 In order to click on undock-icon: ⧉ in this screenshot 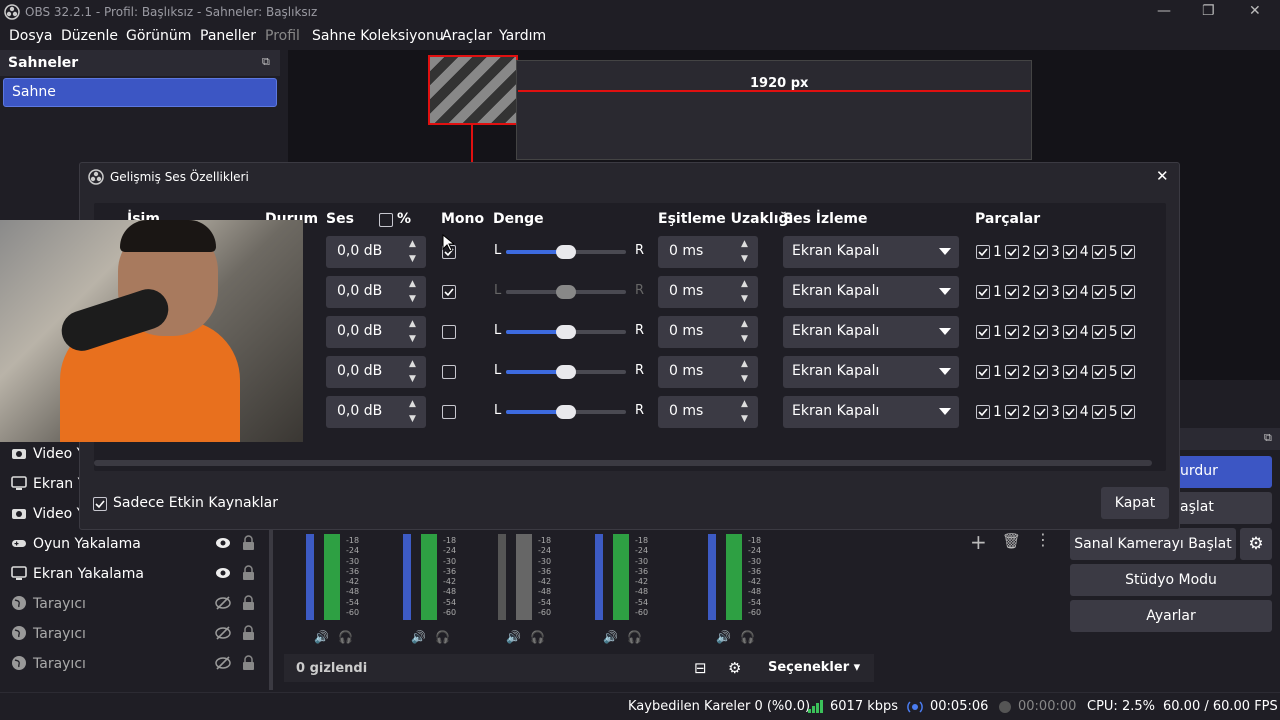, I will do `click(266, 62)`.